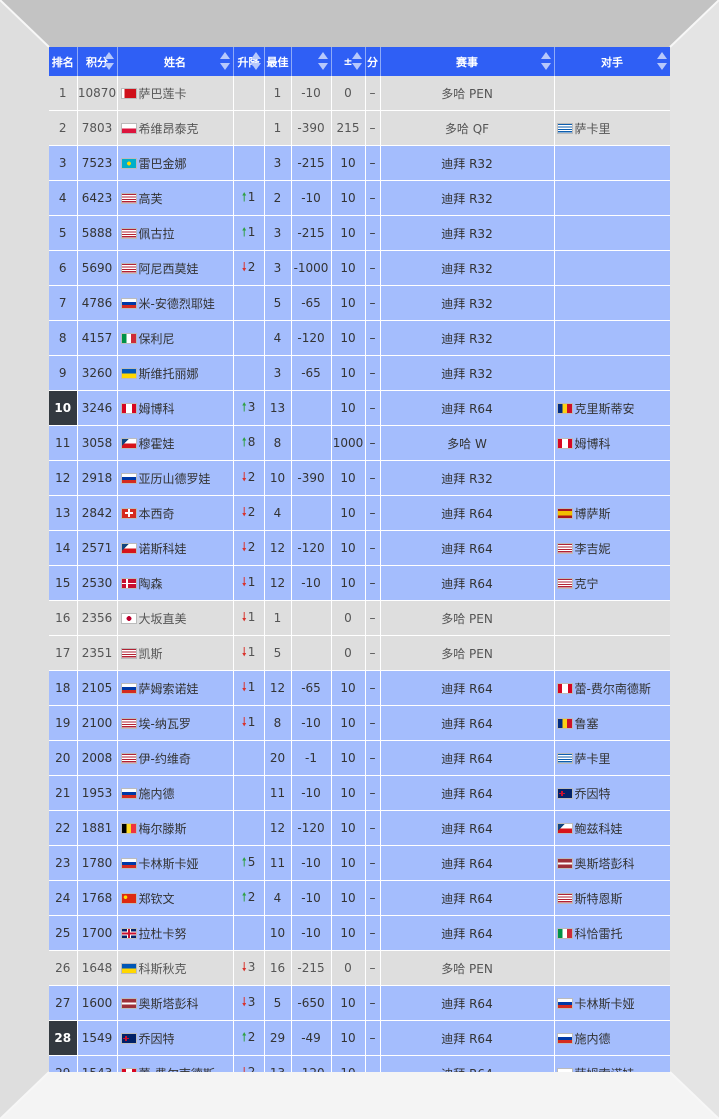 Image resolution: width=719 pixels, height=1119 pixels. I want to click on player-name: 佩古拉, so click(157, 234).